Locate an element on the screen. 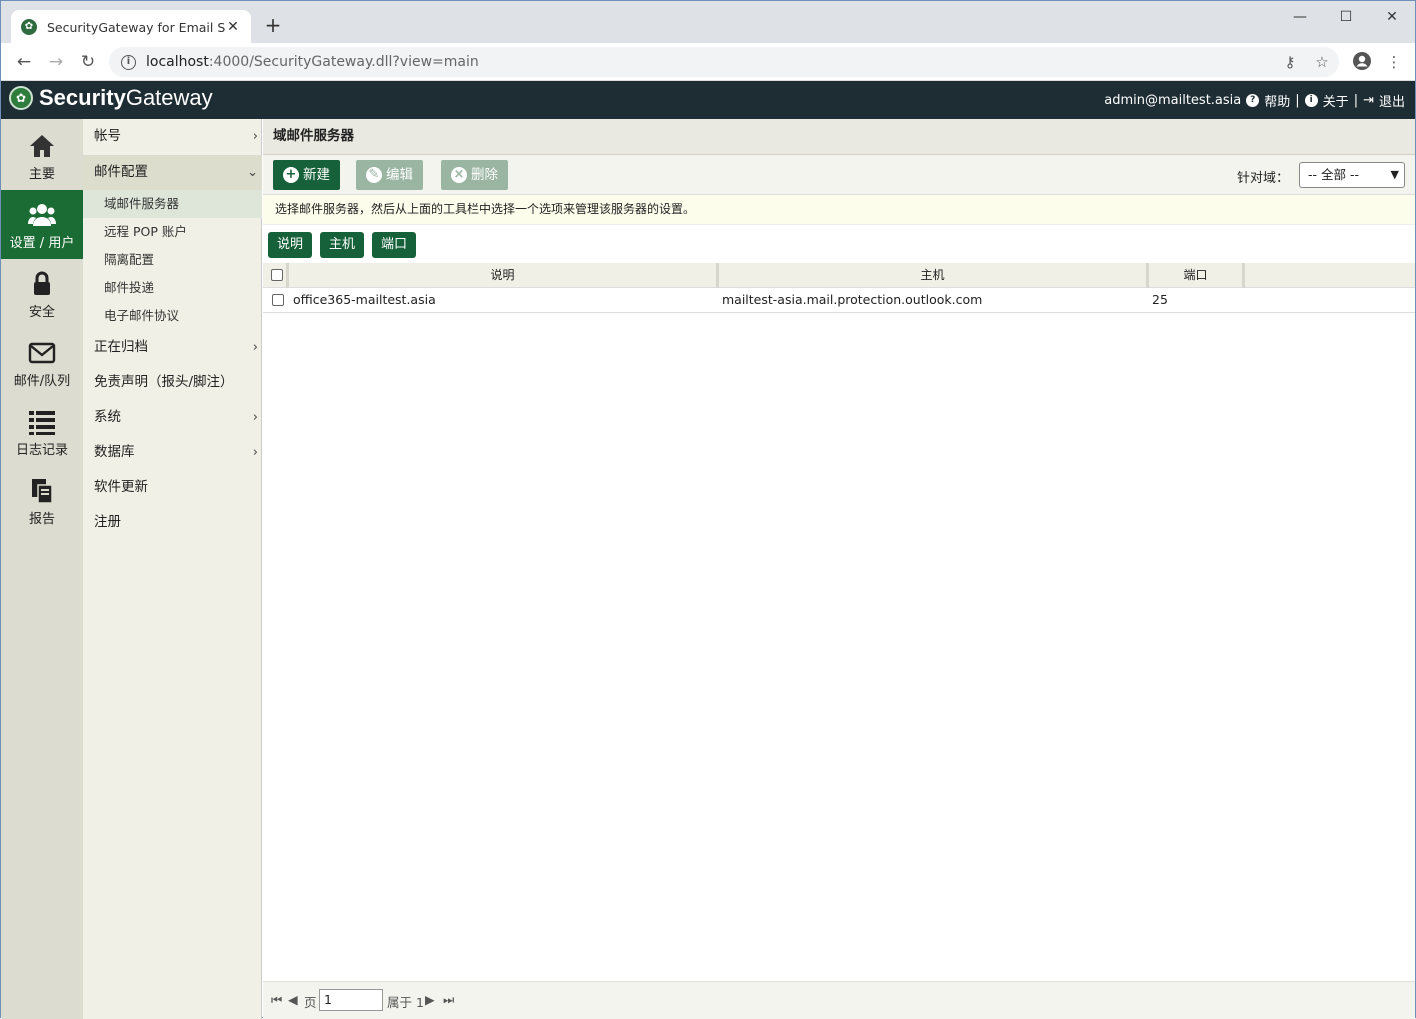 This screenshot has height=1019, width=1416. key-icon: ⚷ is located at coordinates (1290, 62).